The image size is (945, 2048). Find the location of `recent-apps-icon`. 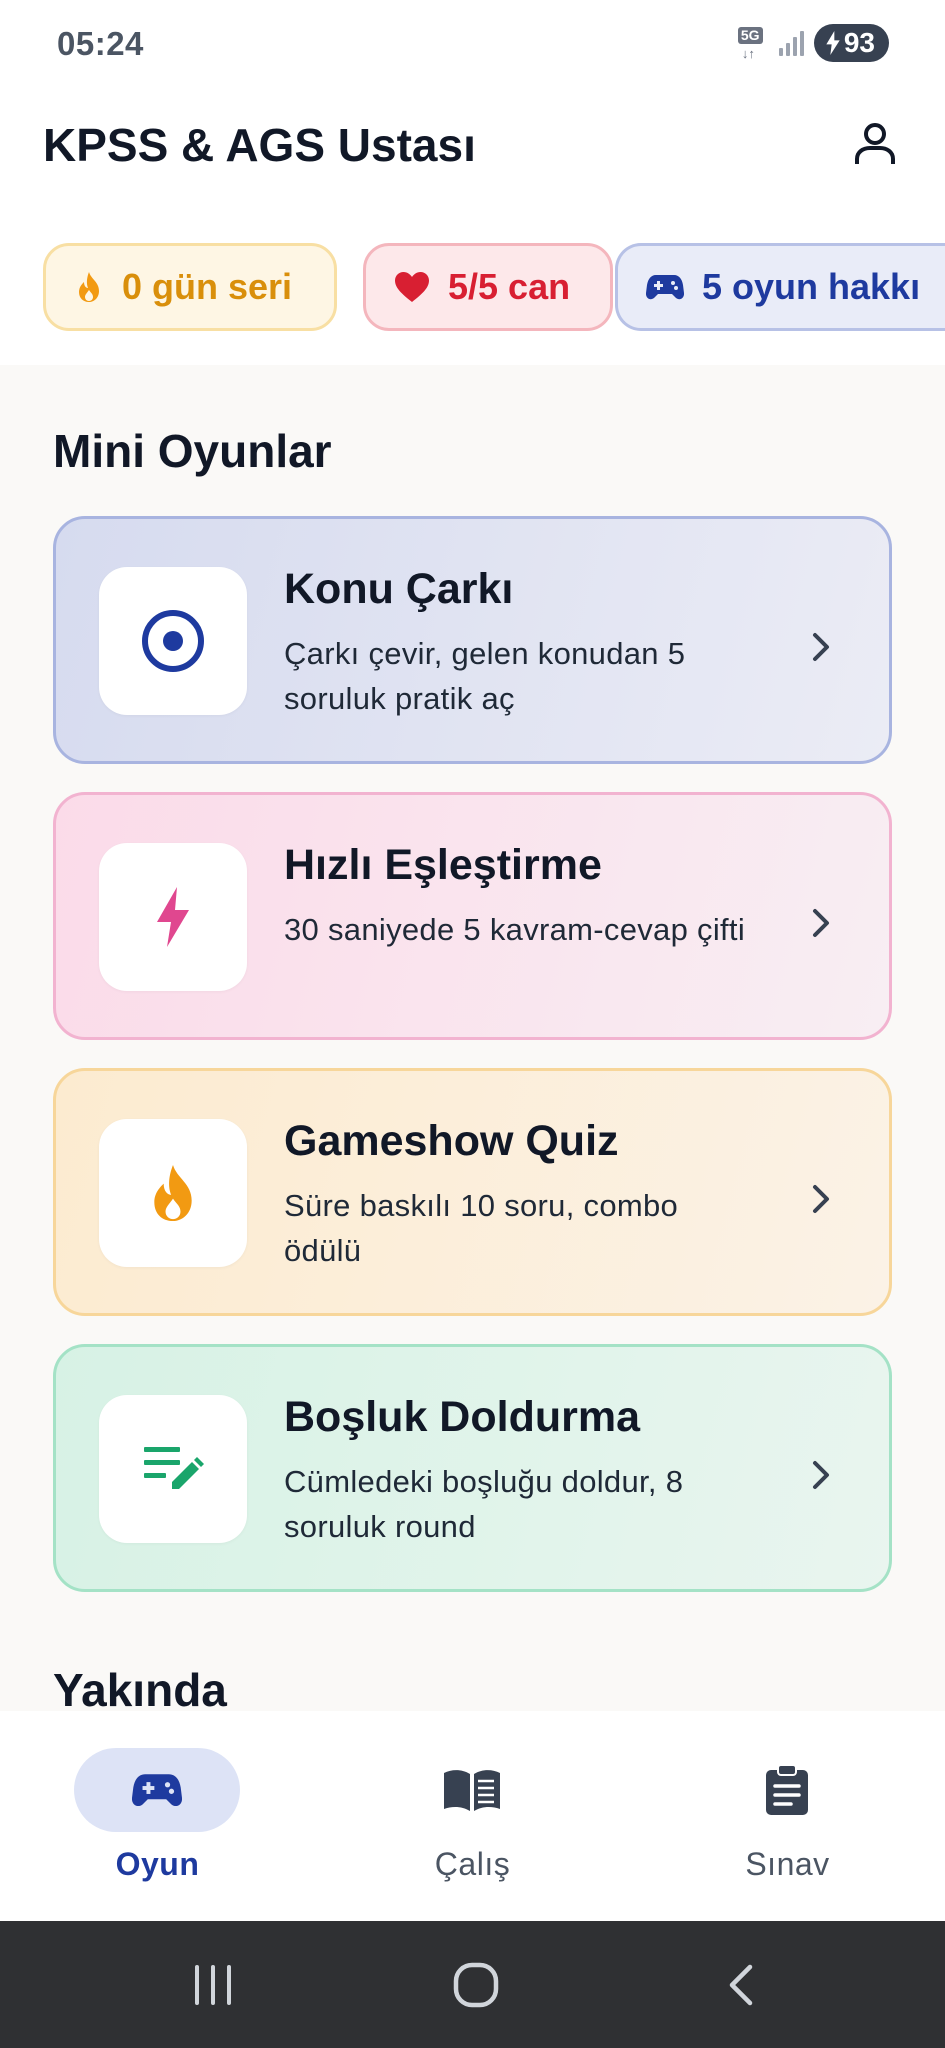

recent-apps-icon is located at coordinates (213, 1985).